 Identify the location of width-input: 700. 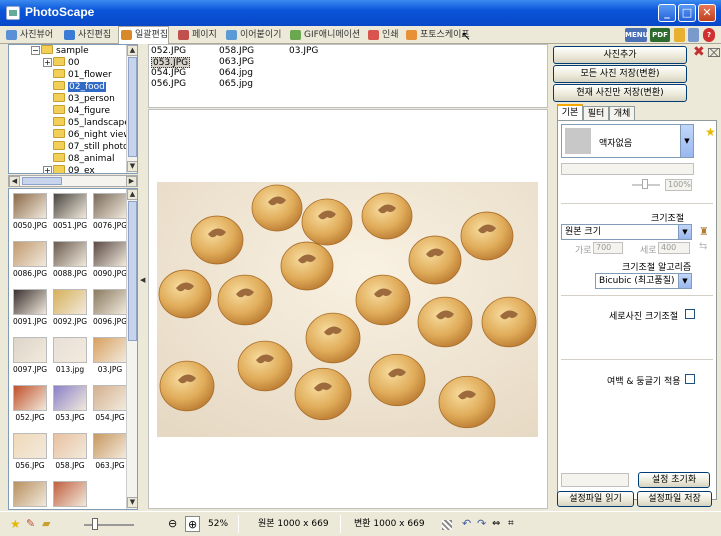
(608, 248).